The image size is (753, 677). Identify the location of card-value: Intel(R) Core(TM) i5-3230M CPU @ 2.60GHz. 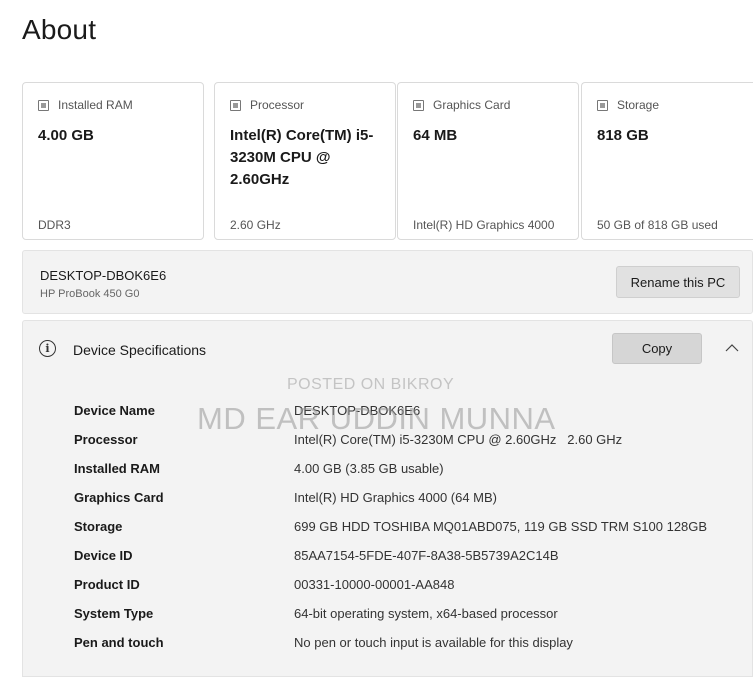
(302, 157).